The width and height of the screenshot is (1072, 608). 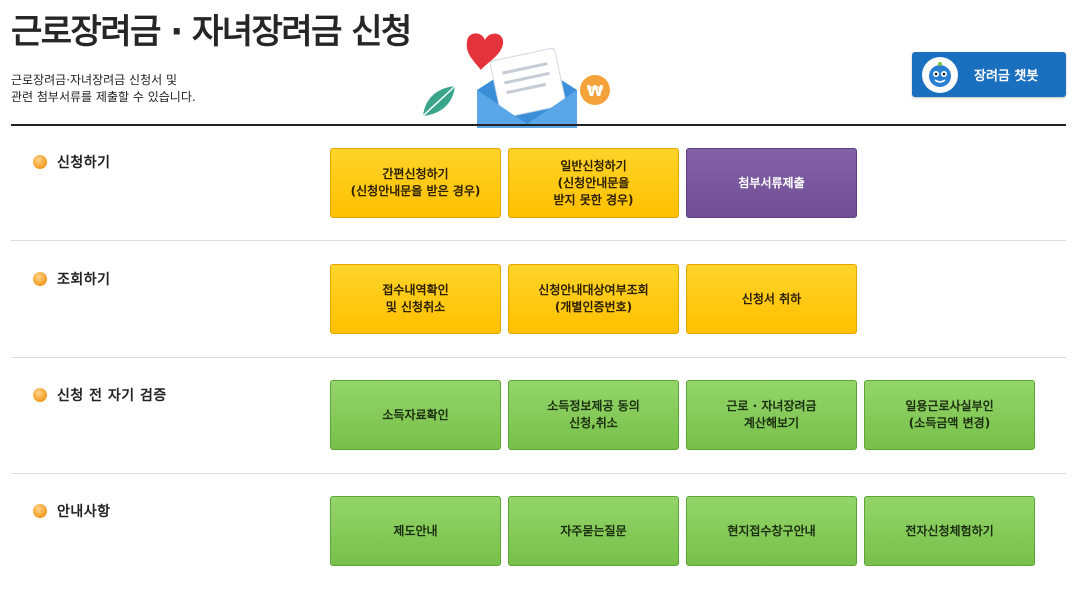 What do you see at coordinates (72, 279) in the screenshot?
I see `section-title-inquiry: 조회하기` at bounding box center [72, 279].